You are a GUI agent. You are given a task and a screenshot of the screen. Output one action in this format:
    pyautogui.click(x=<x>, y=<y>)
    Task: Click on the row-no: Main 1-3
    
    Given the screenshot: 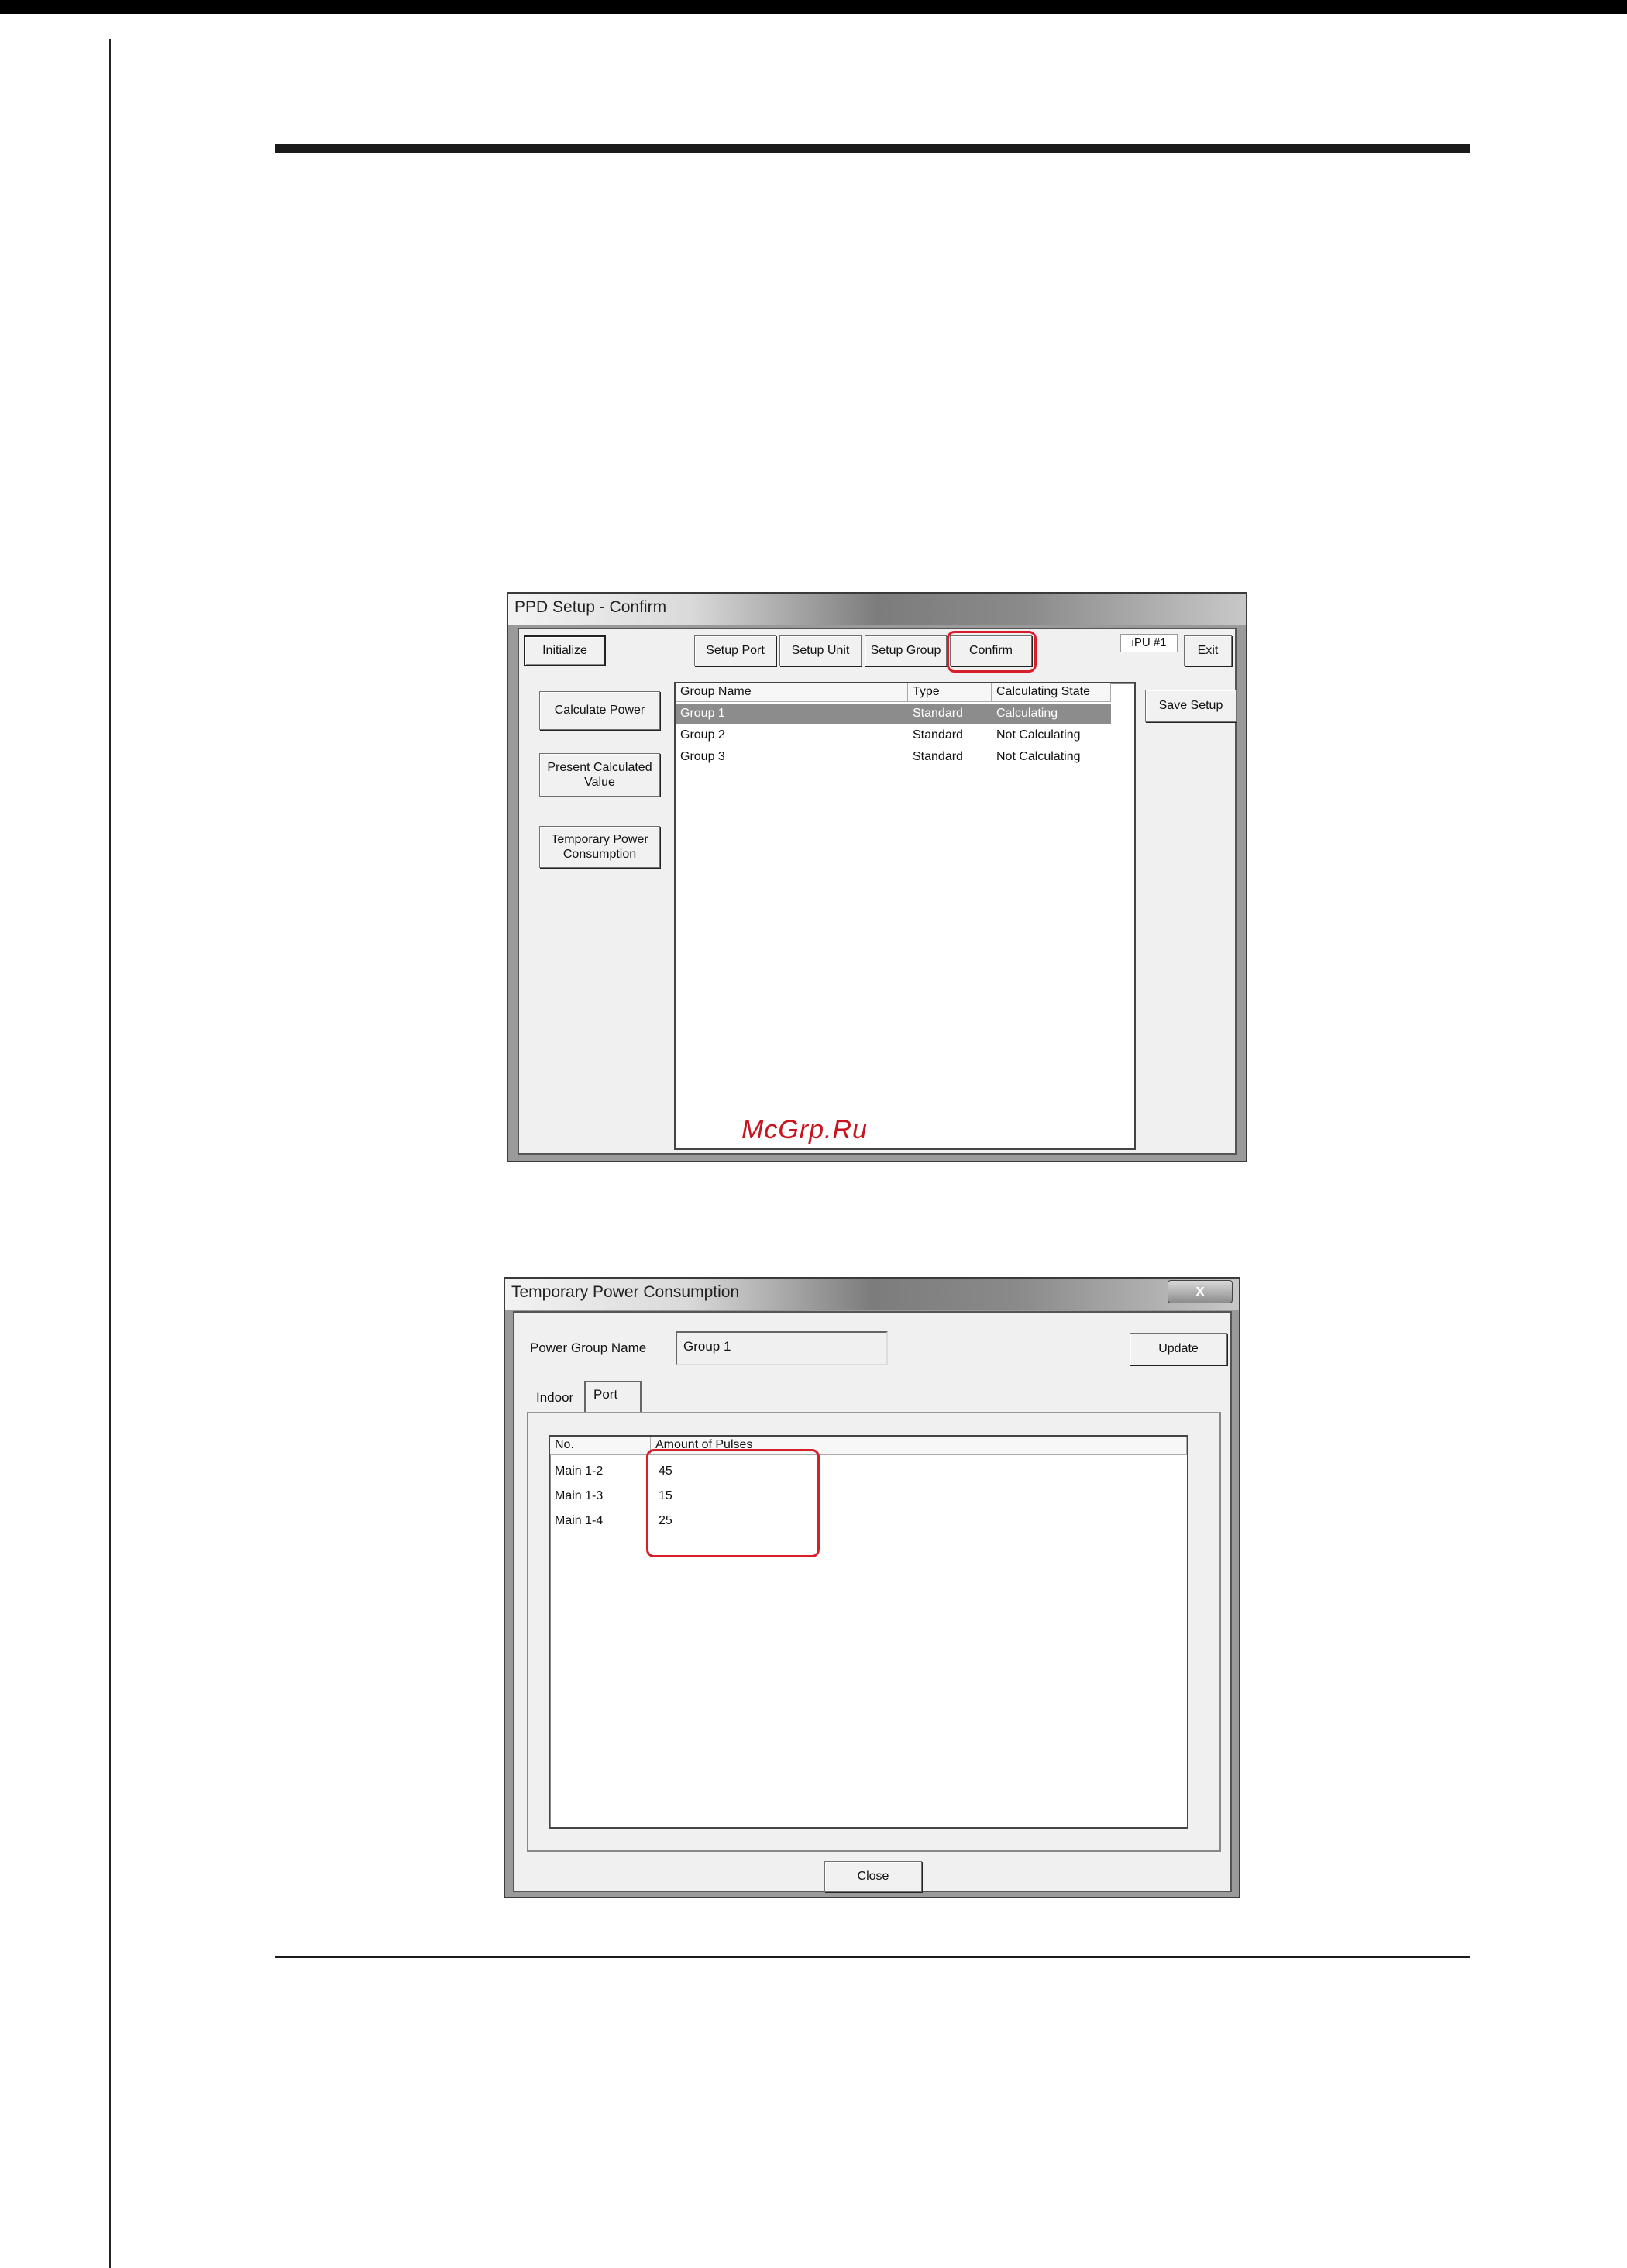 What is the action you would take?
    pyautogui.click(x=579, y=1496)
    